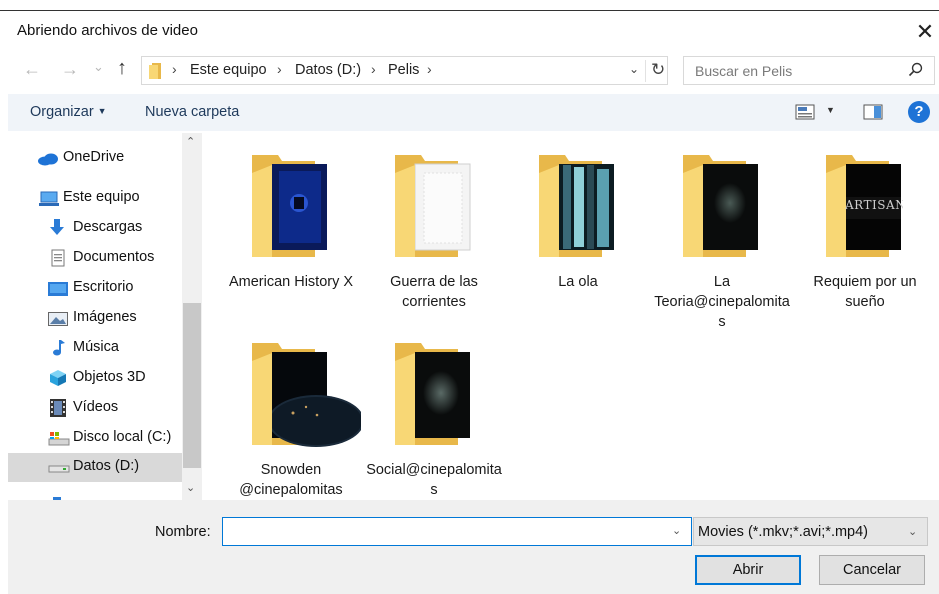  Describe the element at coordinates (59, 439) in the screenshot. I see `local-disk-icon` at that location.